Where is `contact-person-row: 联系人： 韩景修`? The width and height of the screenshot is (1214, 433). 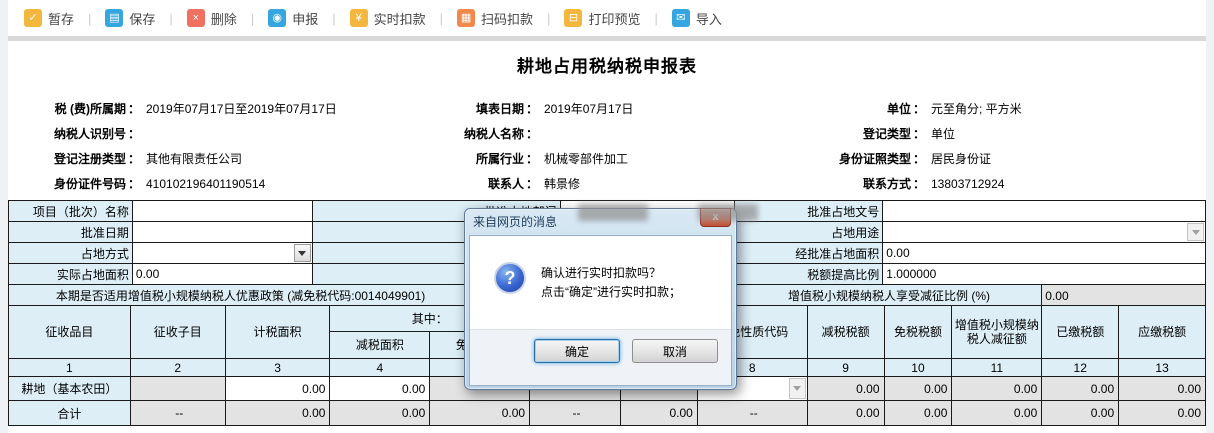 contact-person-row: 联系人： 韩景修 is located at coordinates (483, 183).